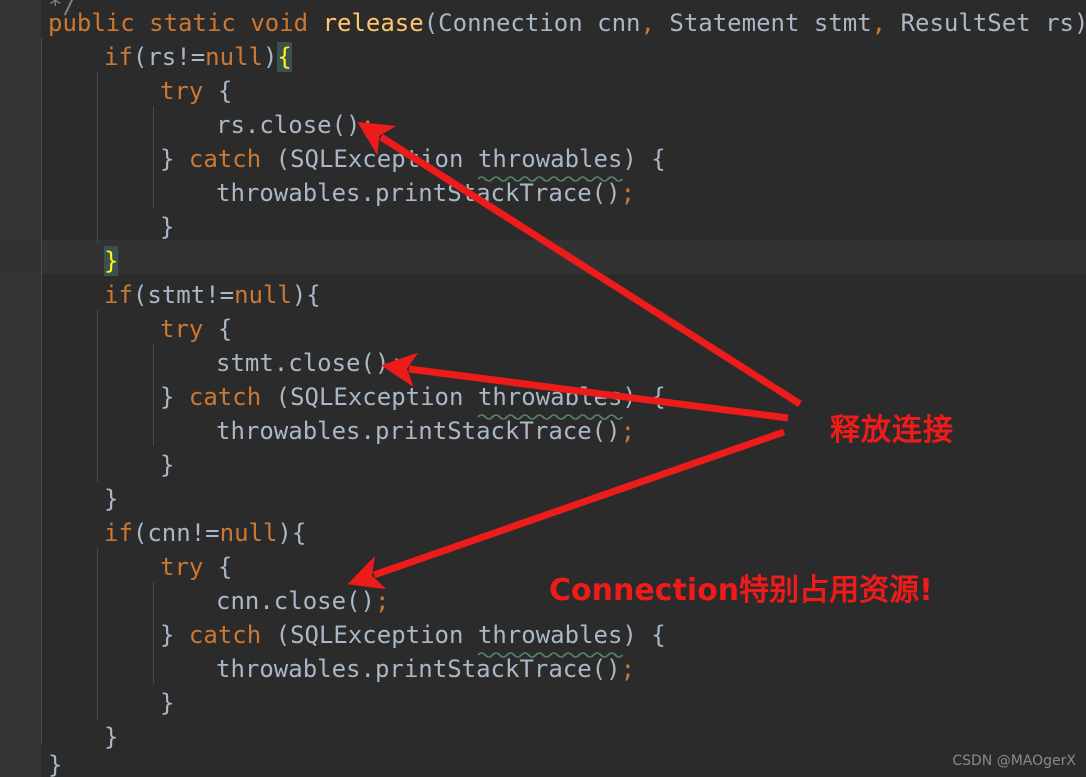  I want to click on code-line-22: }, so click(111, 737).